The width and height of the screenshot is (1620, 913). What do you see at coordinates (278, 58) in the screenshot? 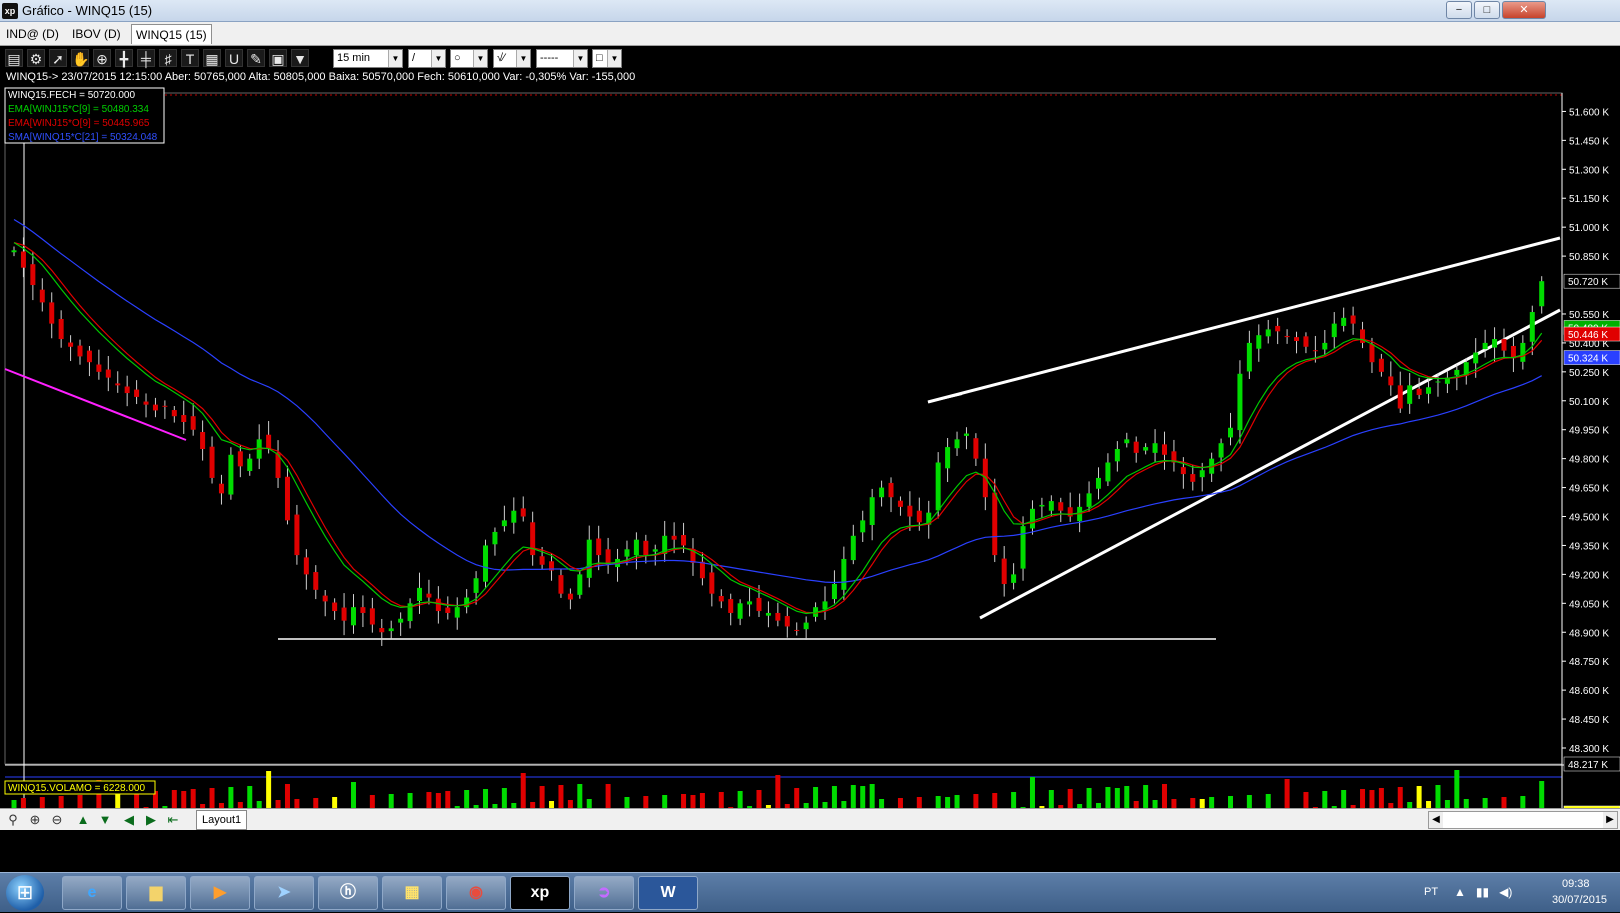
I see `clipboard-icon: ▣` at bounding box center [278, 58].